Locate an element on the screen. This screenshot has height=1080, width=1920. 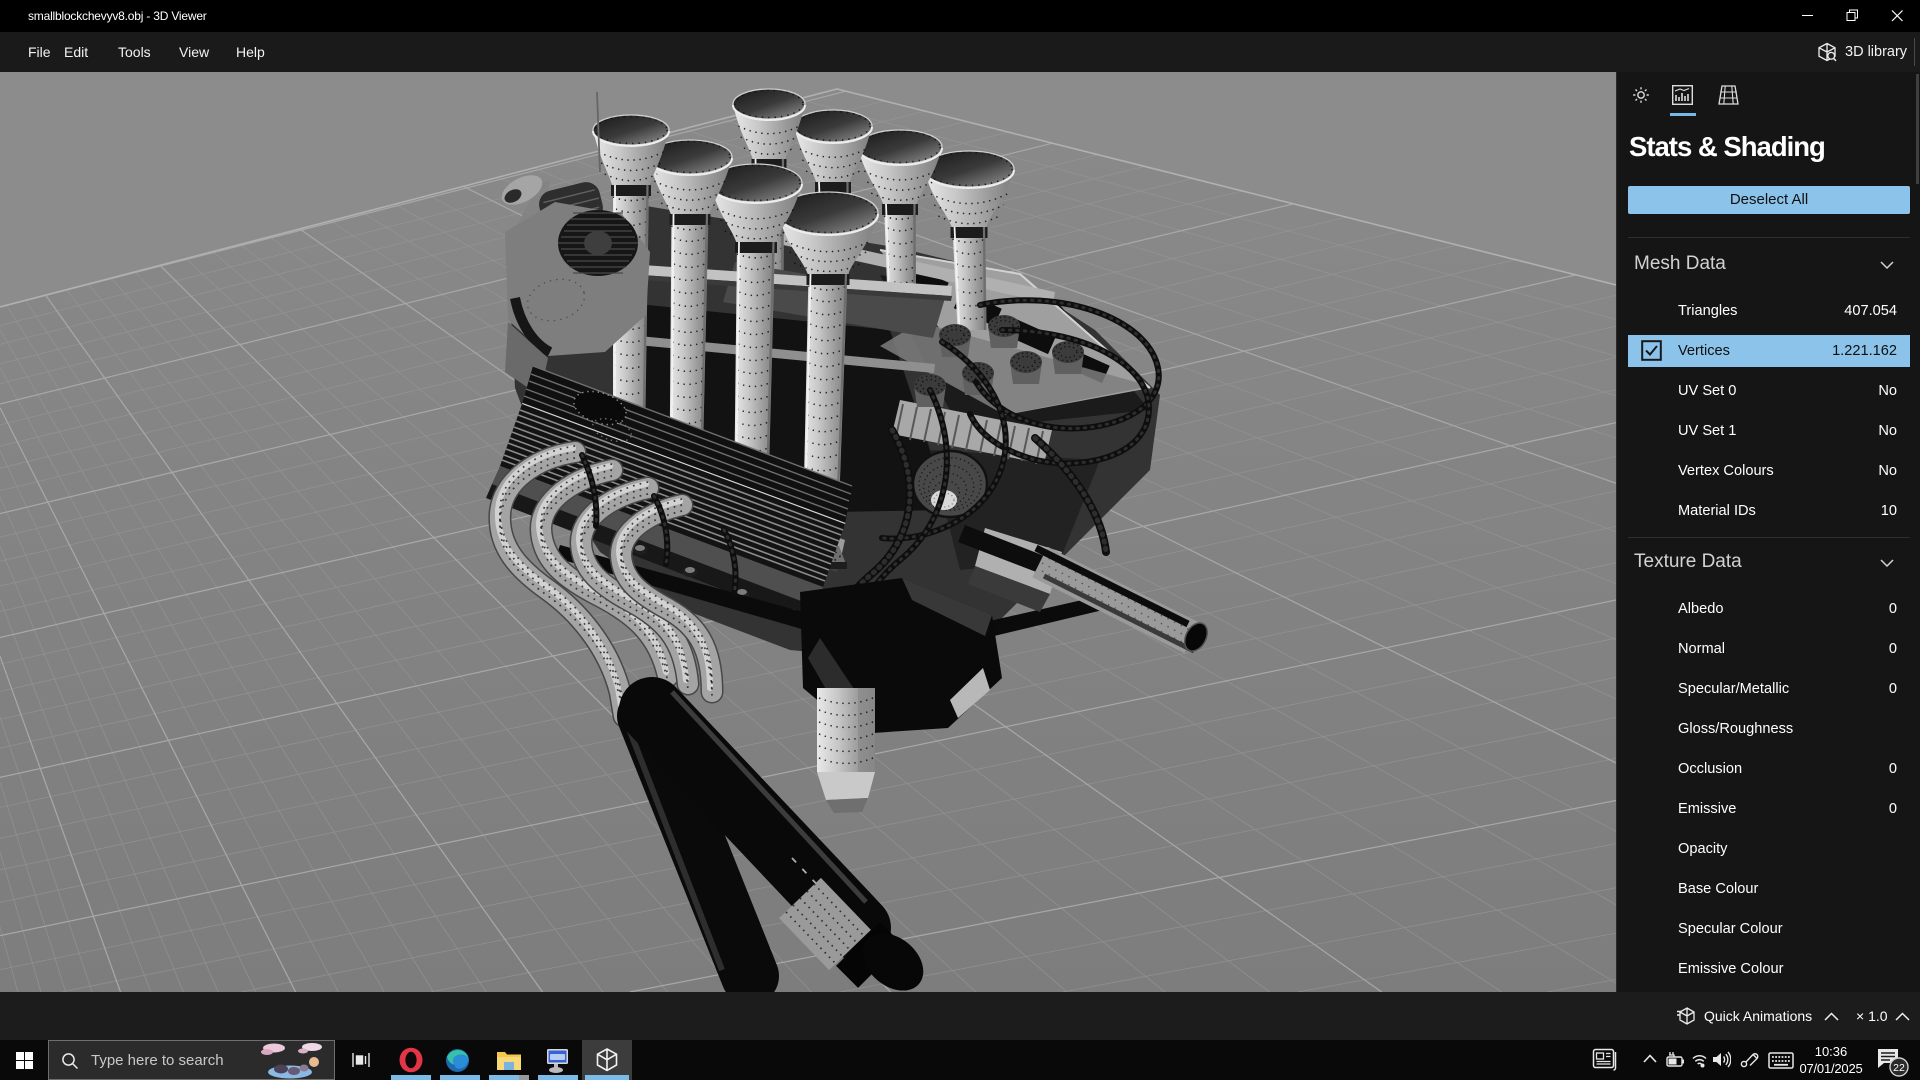
svg-text: 22 is located at coordinates (1899, 1068).